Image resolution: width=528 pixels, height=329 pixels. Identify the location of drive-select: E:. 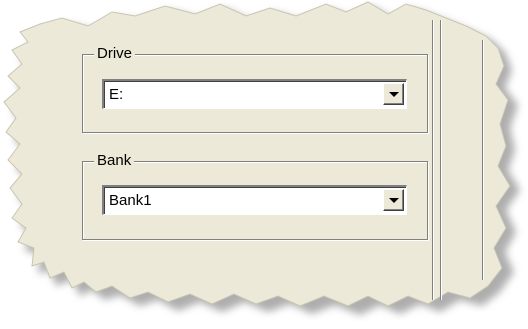
(254, 94).